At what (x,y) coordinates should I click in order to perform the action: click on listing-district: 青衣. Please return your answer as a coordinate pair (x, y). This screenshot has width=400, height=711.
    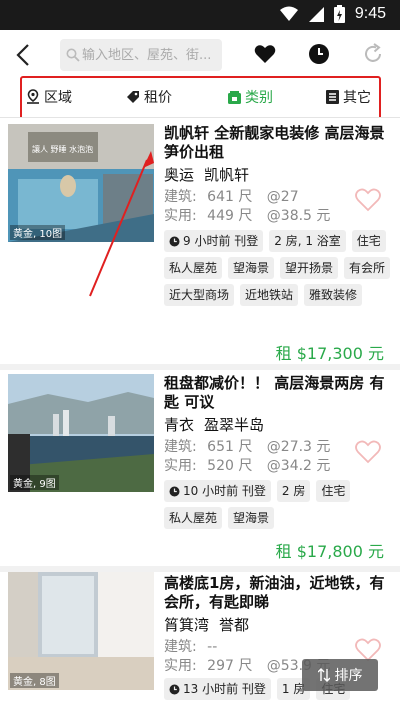
    Looking at the image, I should click on (179, 425).